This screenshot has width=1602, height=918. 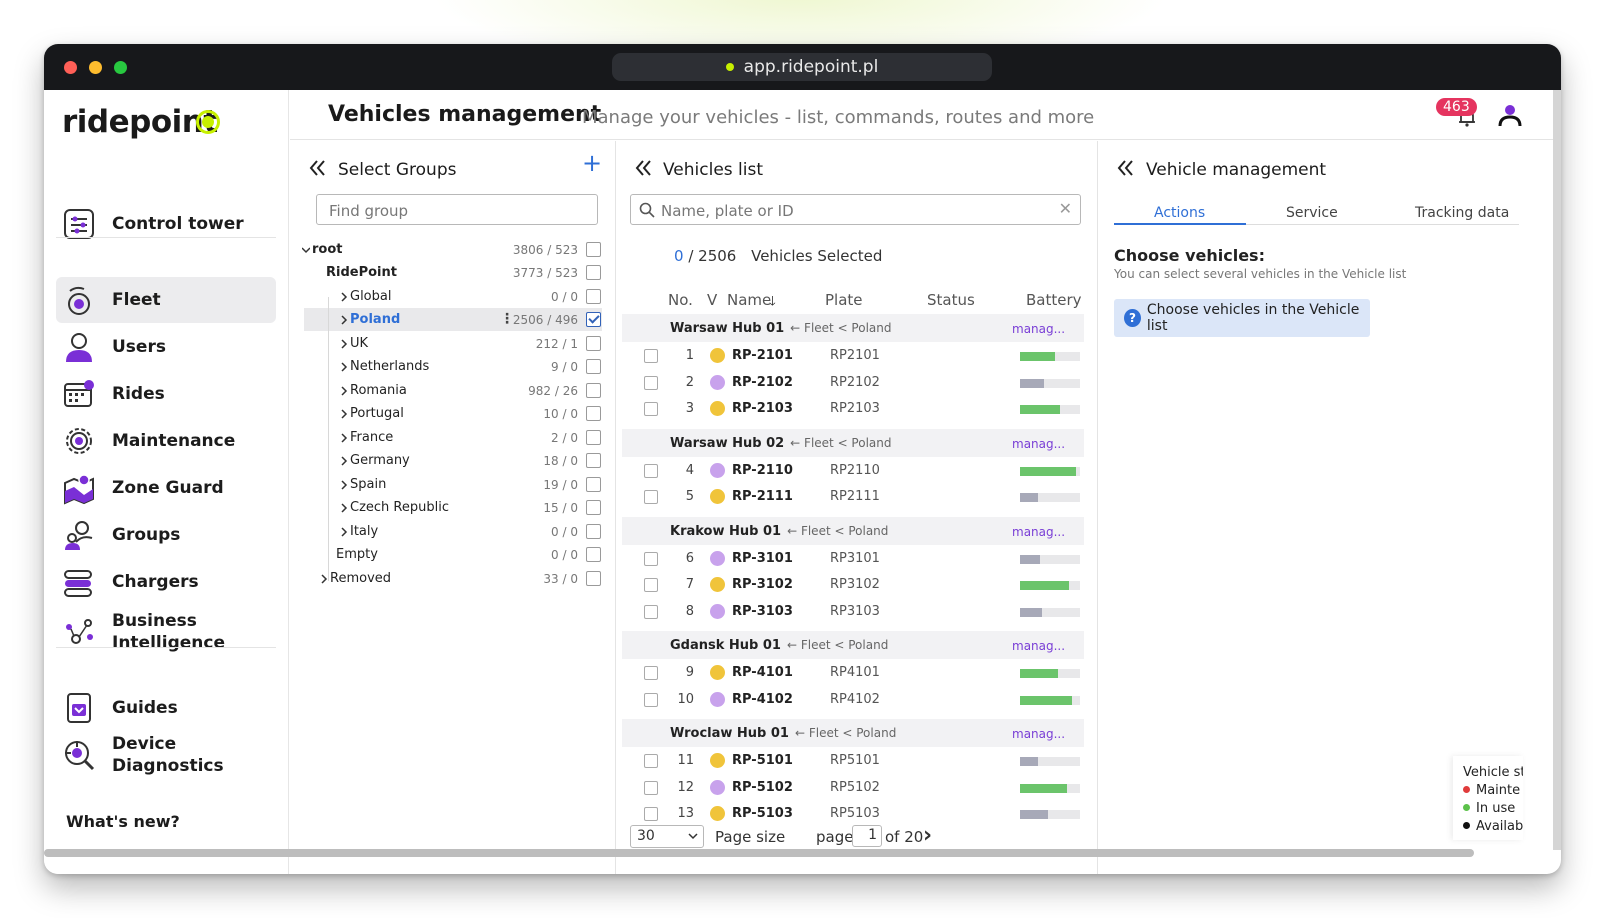 I want to click on group-row: Romania 982 / 26, so click(x=453, y=390).